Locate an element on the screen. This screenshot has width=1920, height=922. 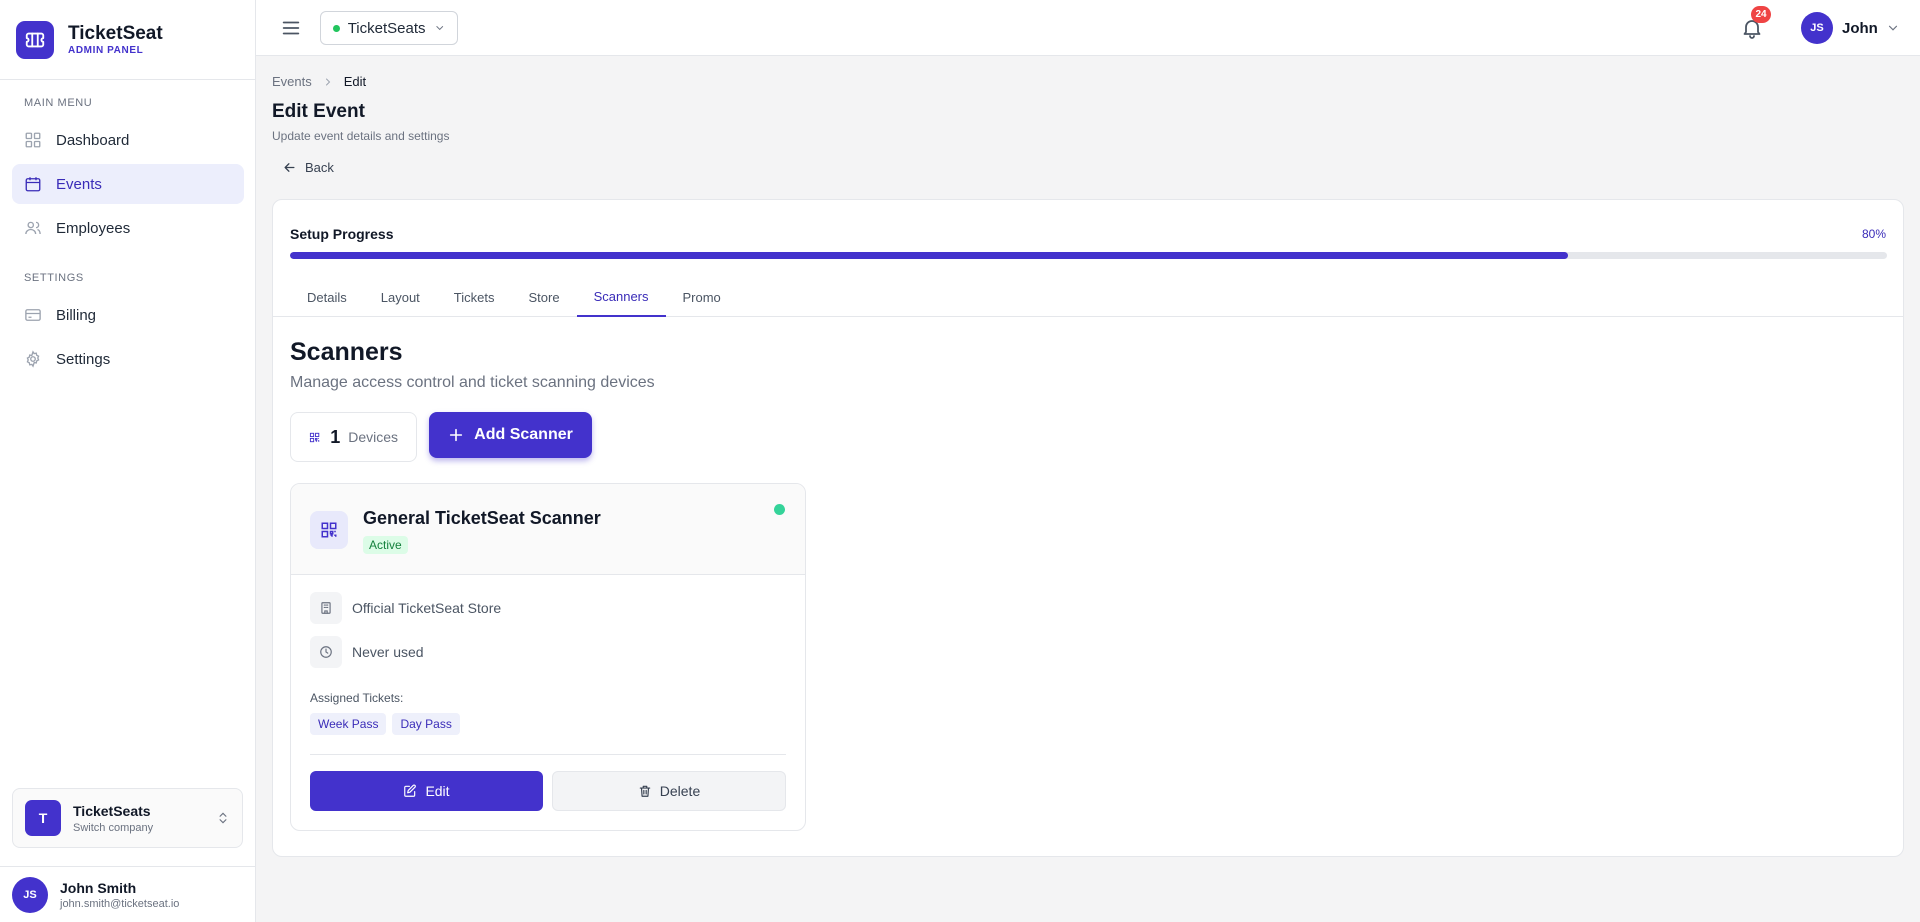
tab-details: Details is located at coordinates (327, 297).